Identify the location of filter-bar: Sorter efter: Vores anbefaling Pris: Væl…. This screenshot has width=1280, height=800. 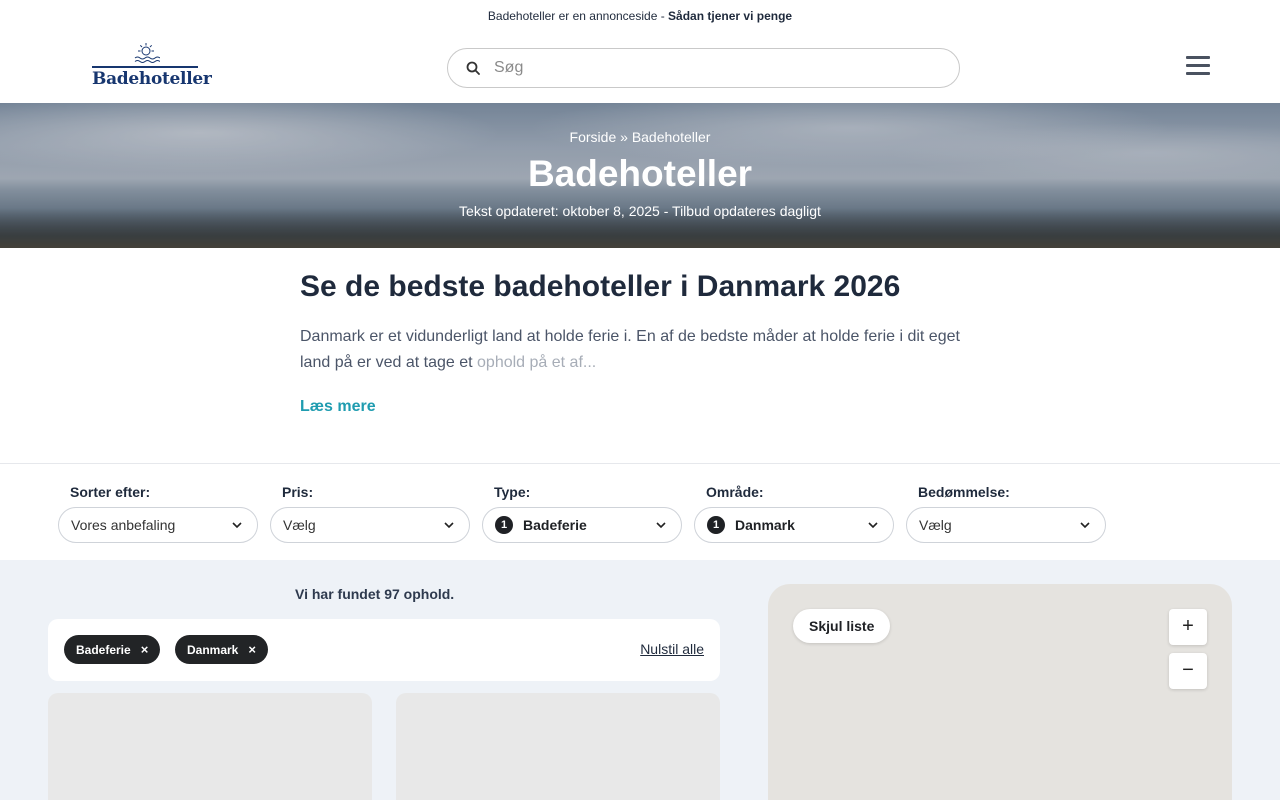
(640, 511).